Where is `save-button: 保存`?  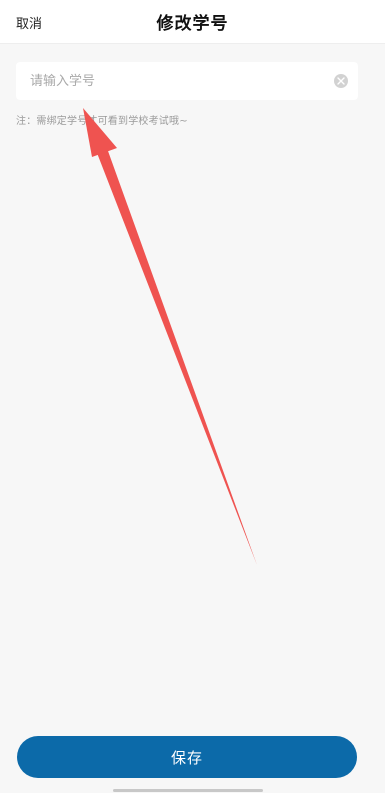
save-button: 保存 is located at coordinates (187, 757).